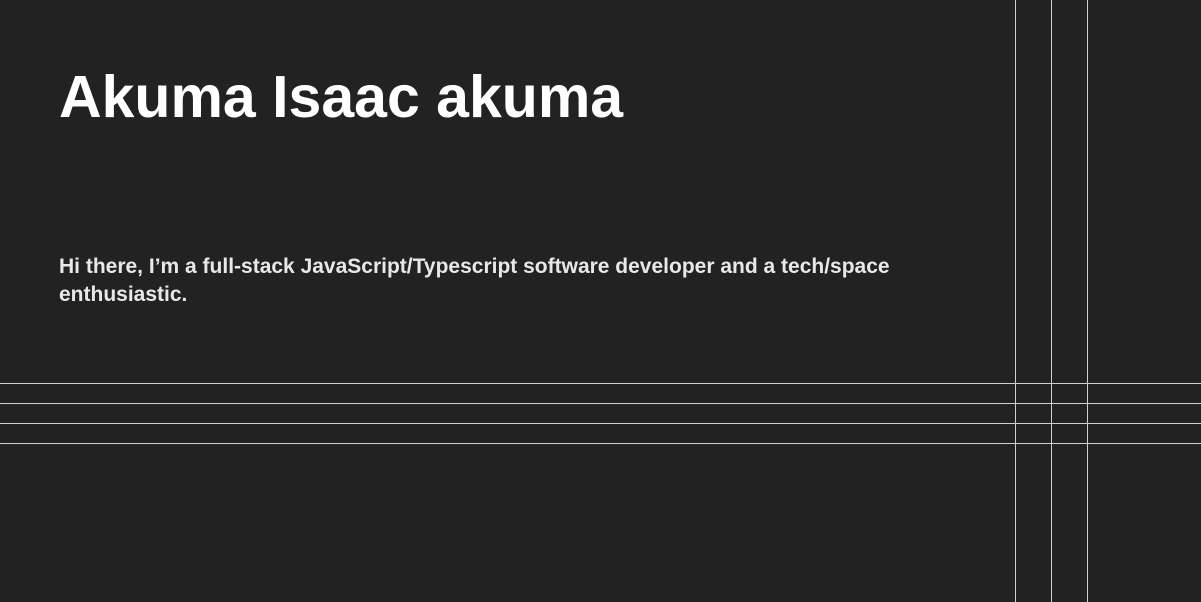  I want to click on profile-name: Akuma Isaac akuma, so click(341, 97).